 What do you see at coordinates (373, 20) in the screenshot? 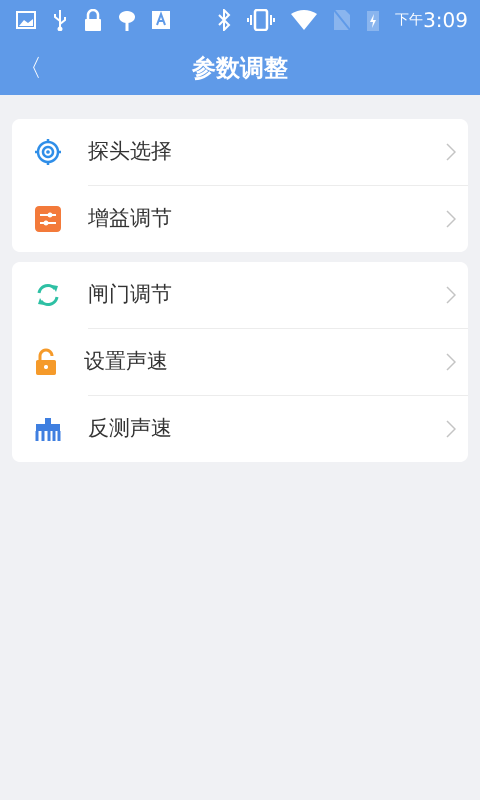
I see `battery-icon` at bounding box center [373, 20].